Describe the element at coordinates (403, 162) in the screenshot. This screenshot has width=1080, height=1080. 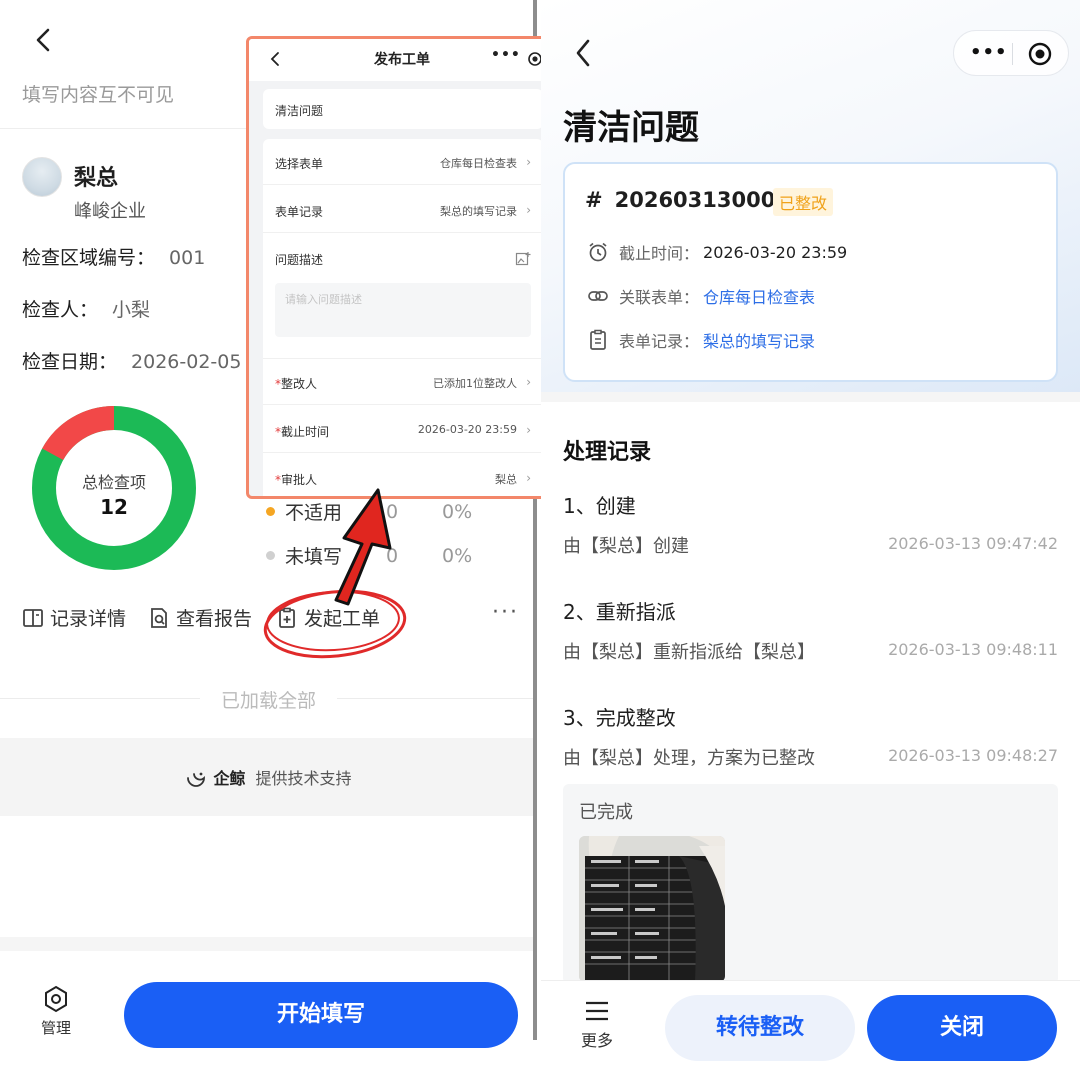
I see `select-form-row: 选择表单 仓库每日检查表 ›` at that location.